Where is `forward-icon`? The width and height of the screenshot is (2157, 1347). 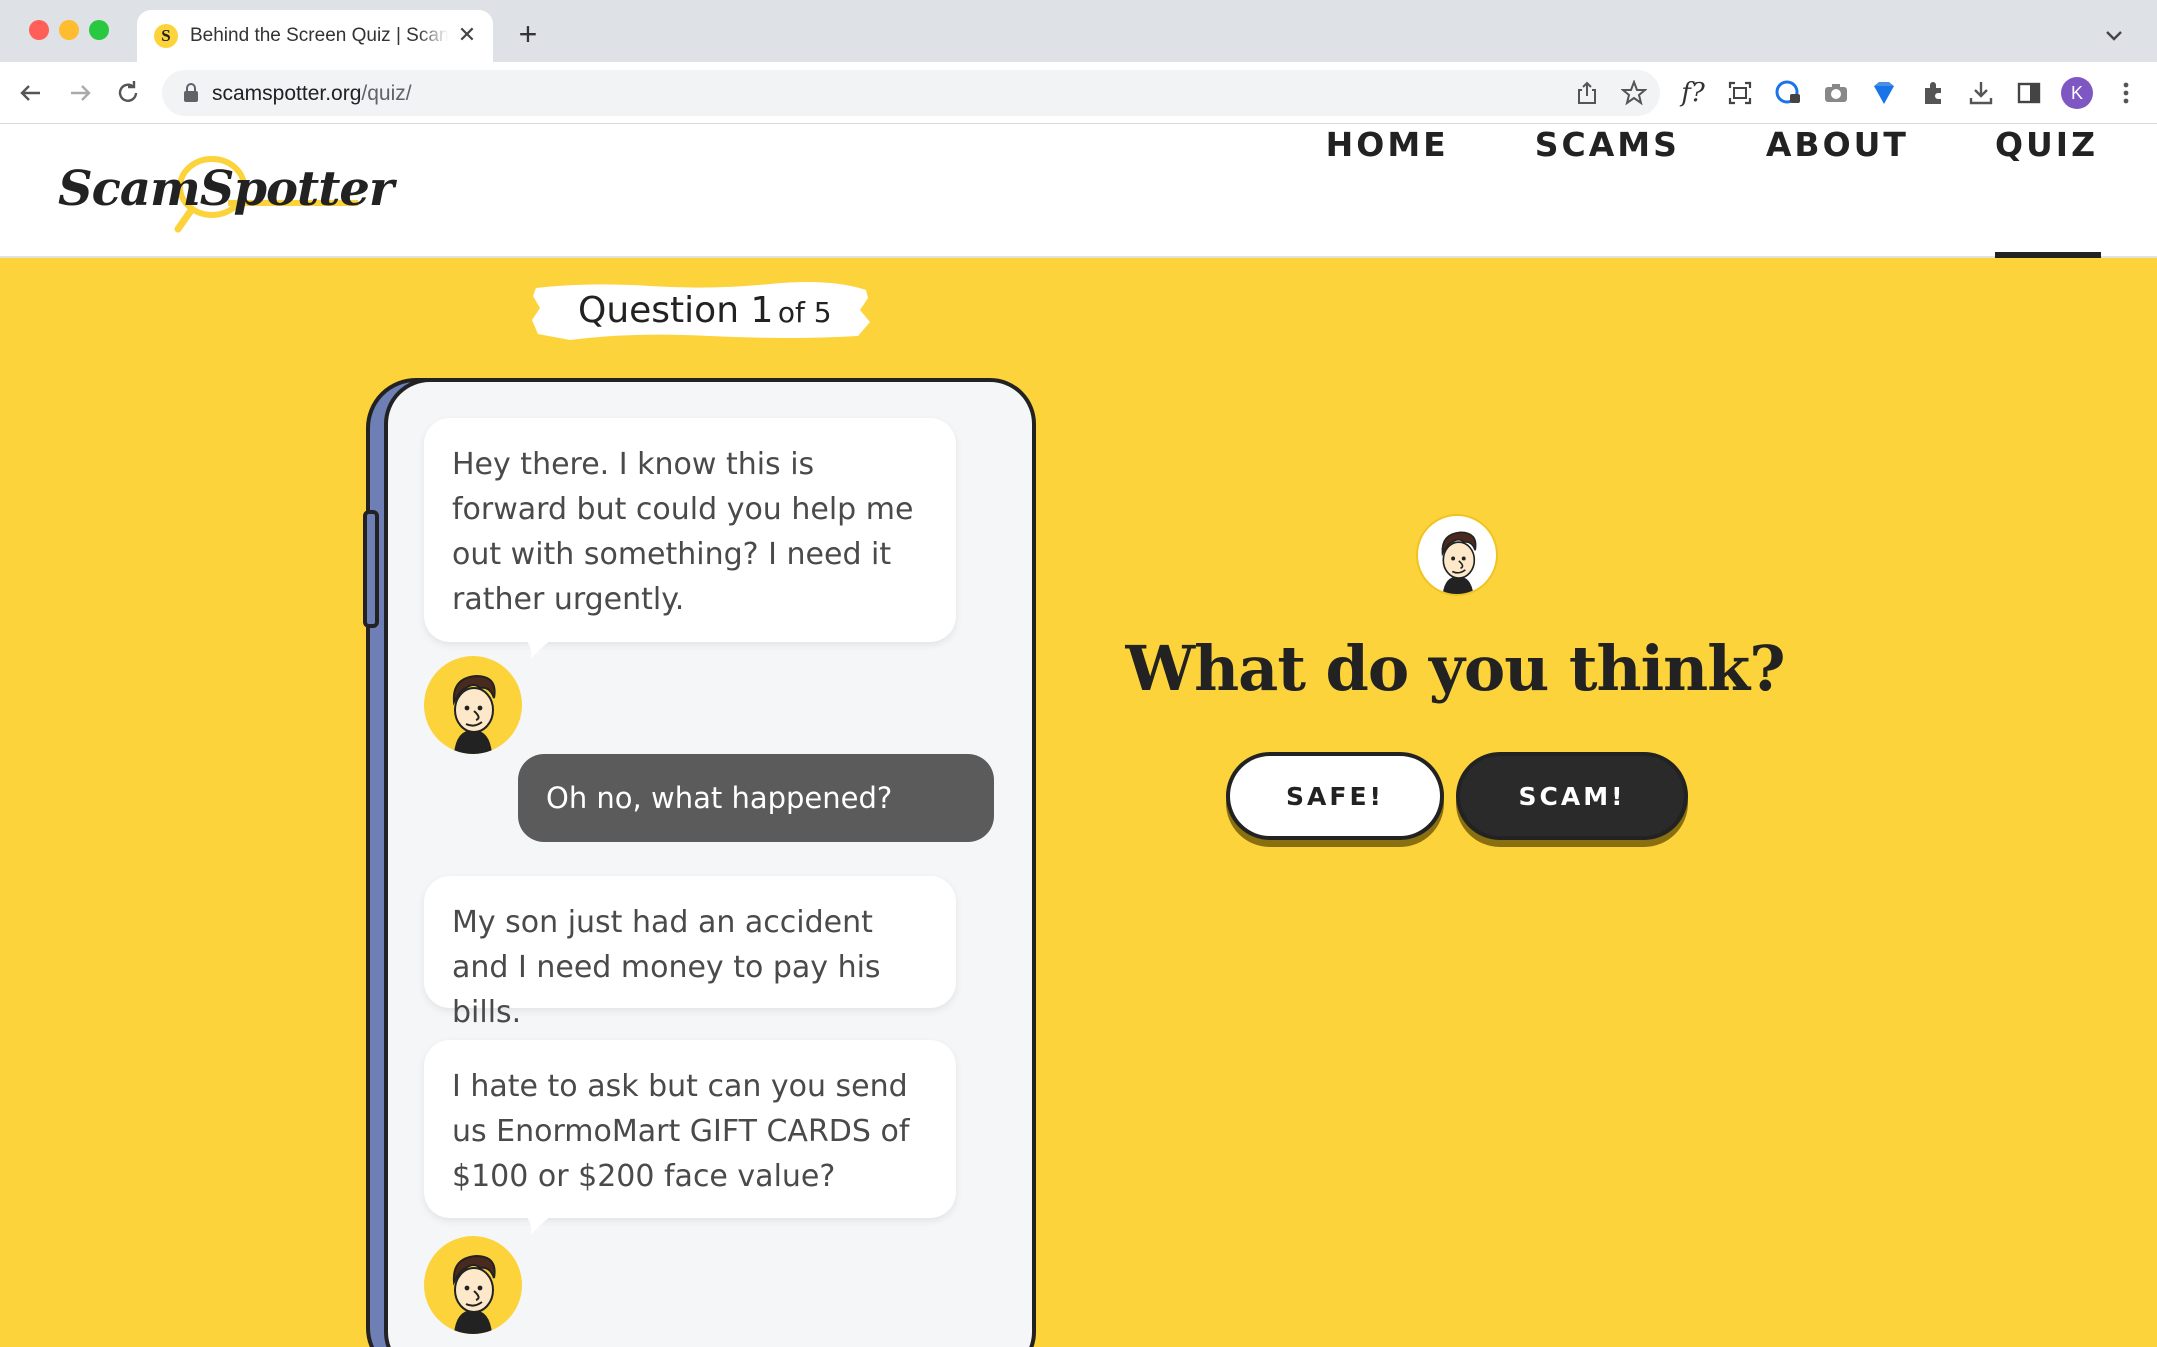
forward-icon is located at coordinates (80, 93).